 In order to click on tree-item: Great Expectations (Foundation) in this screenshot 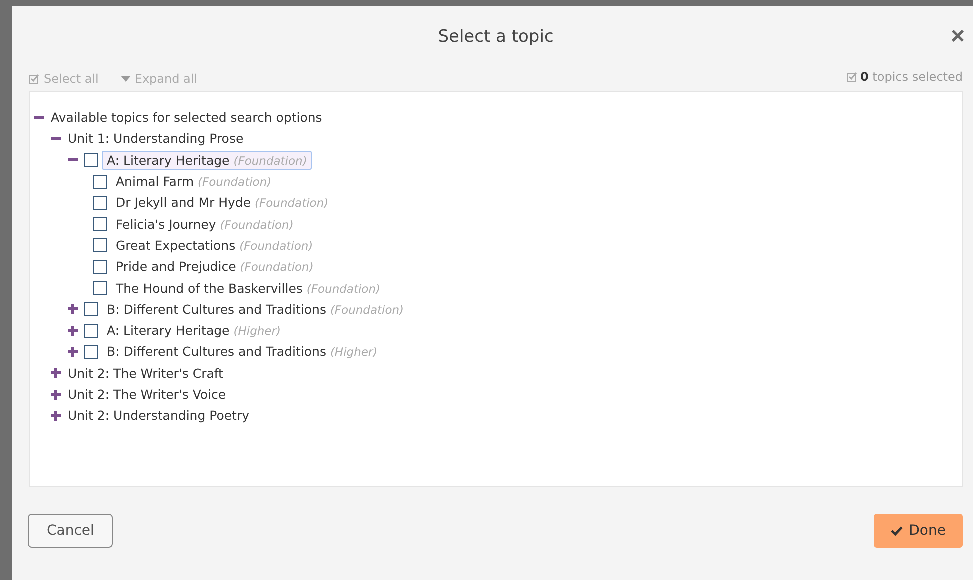, I will do `click(214, 245)`.